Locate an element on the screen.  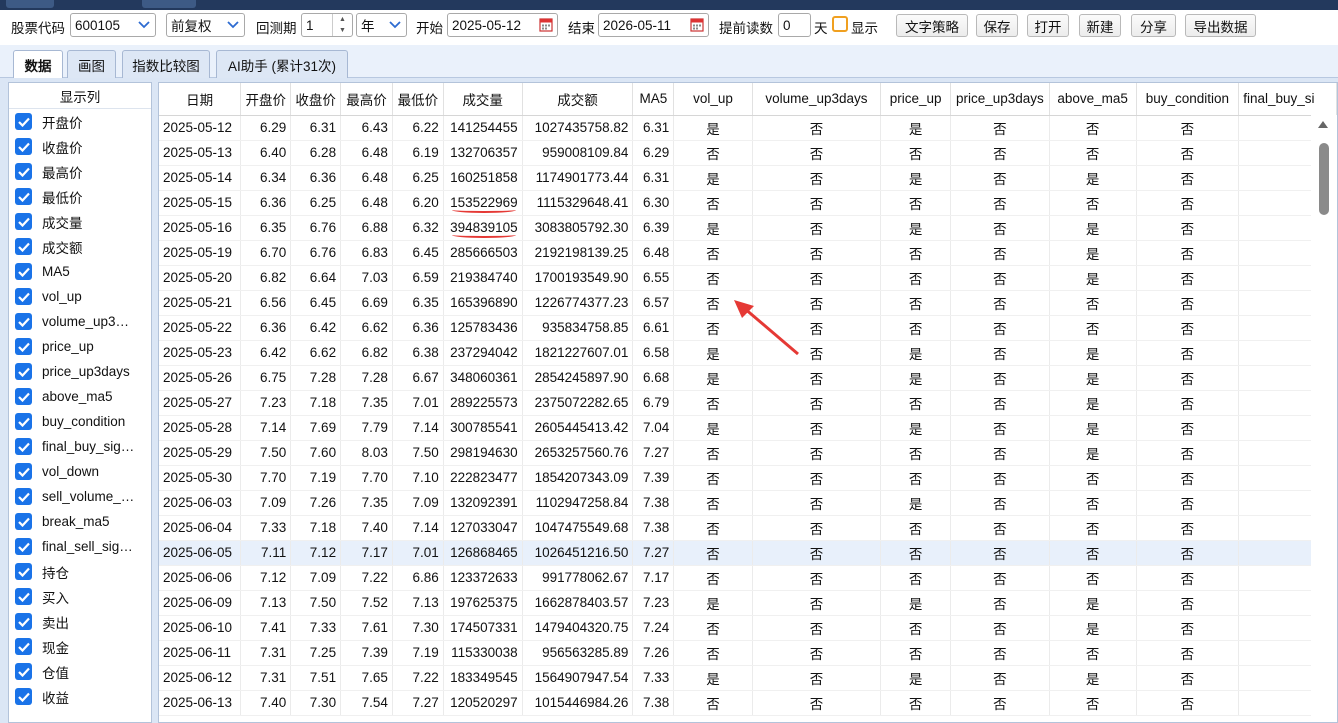
column-toggle-item: 持仓 is located at coordinates (80, 571).